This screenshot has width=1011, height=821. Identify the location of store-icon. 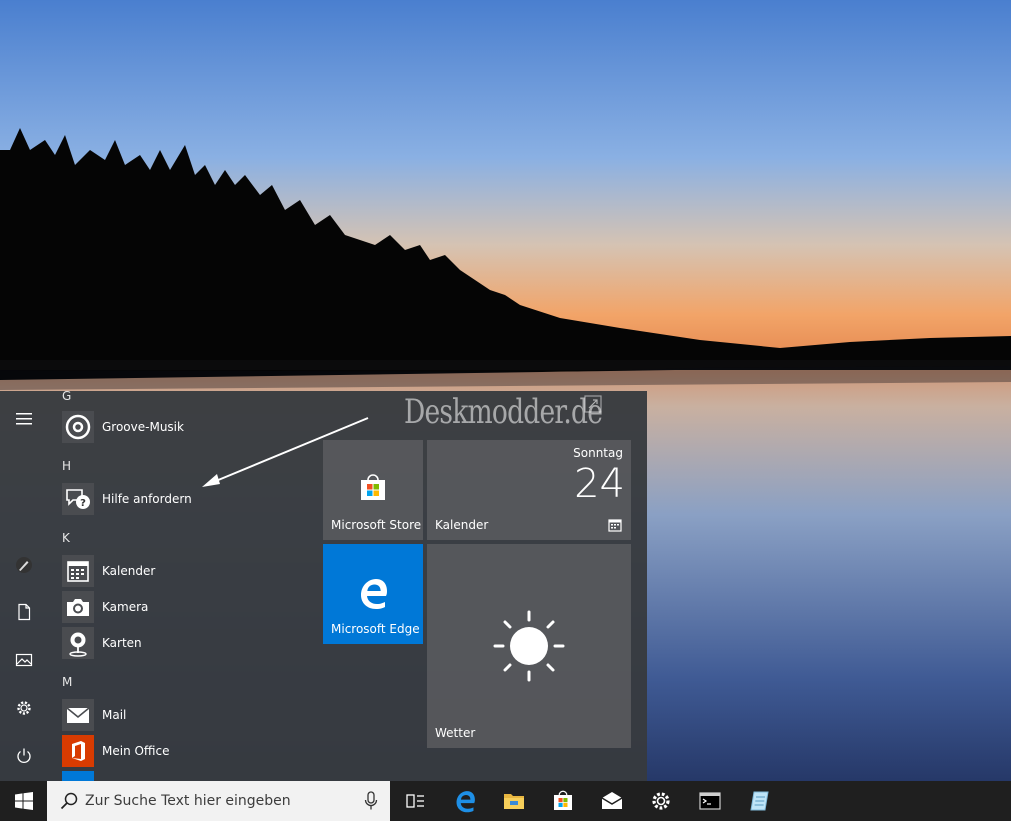
(563, 800).